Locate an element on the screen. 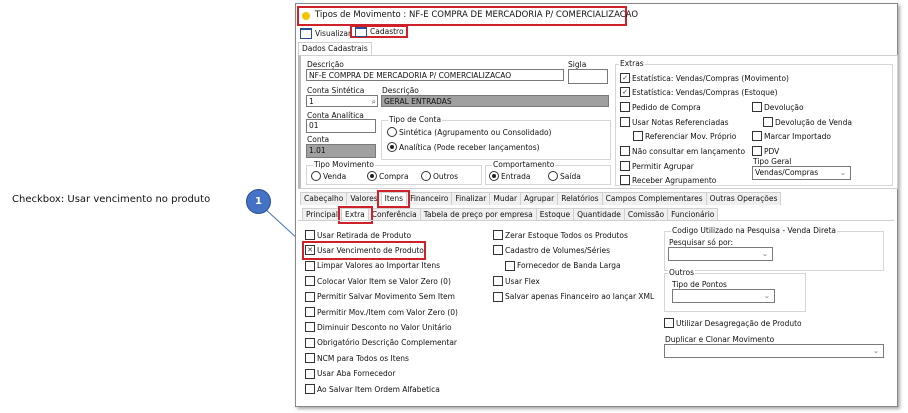 The height and width of the screenshot is (413, 908). checkbox-item: Permitir Salvar Movimento Sem Item is located at coordinates (380, 296).